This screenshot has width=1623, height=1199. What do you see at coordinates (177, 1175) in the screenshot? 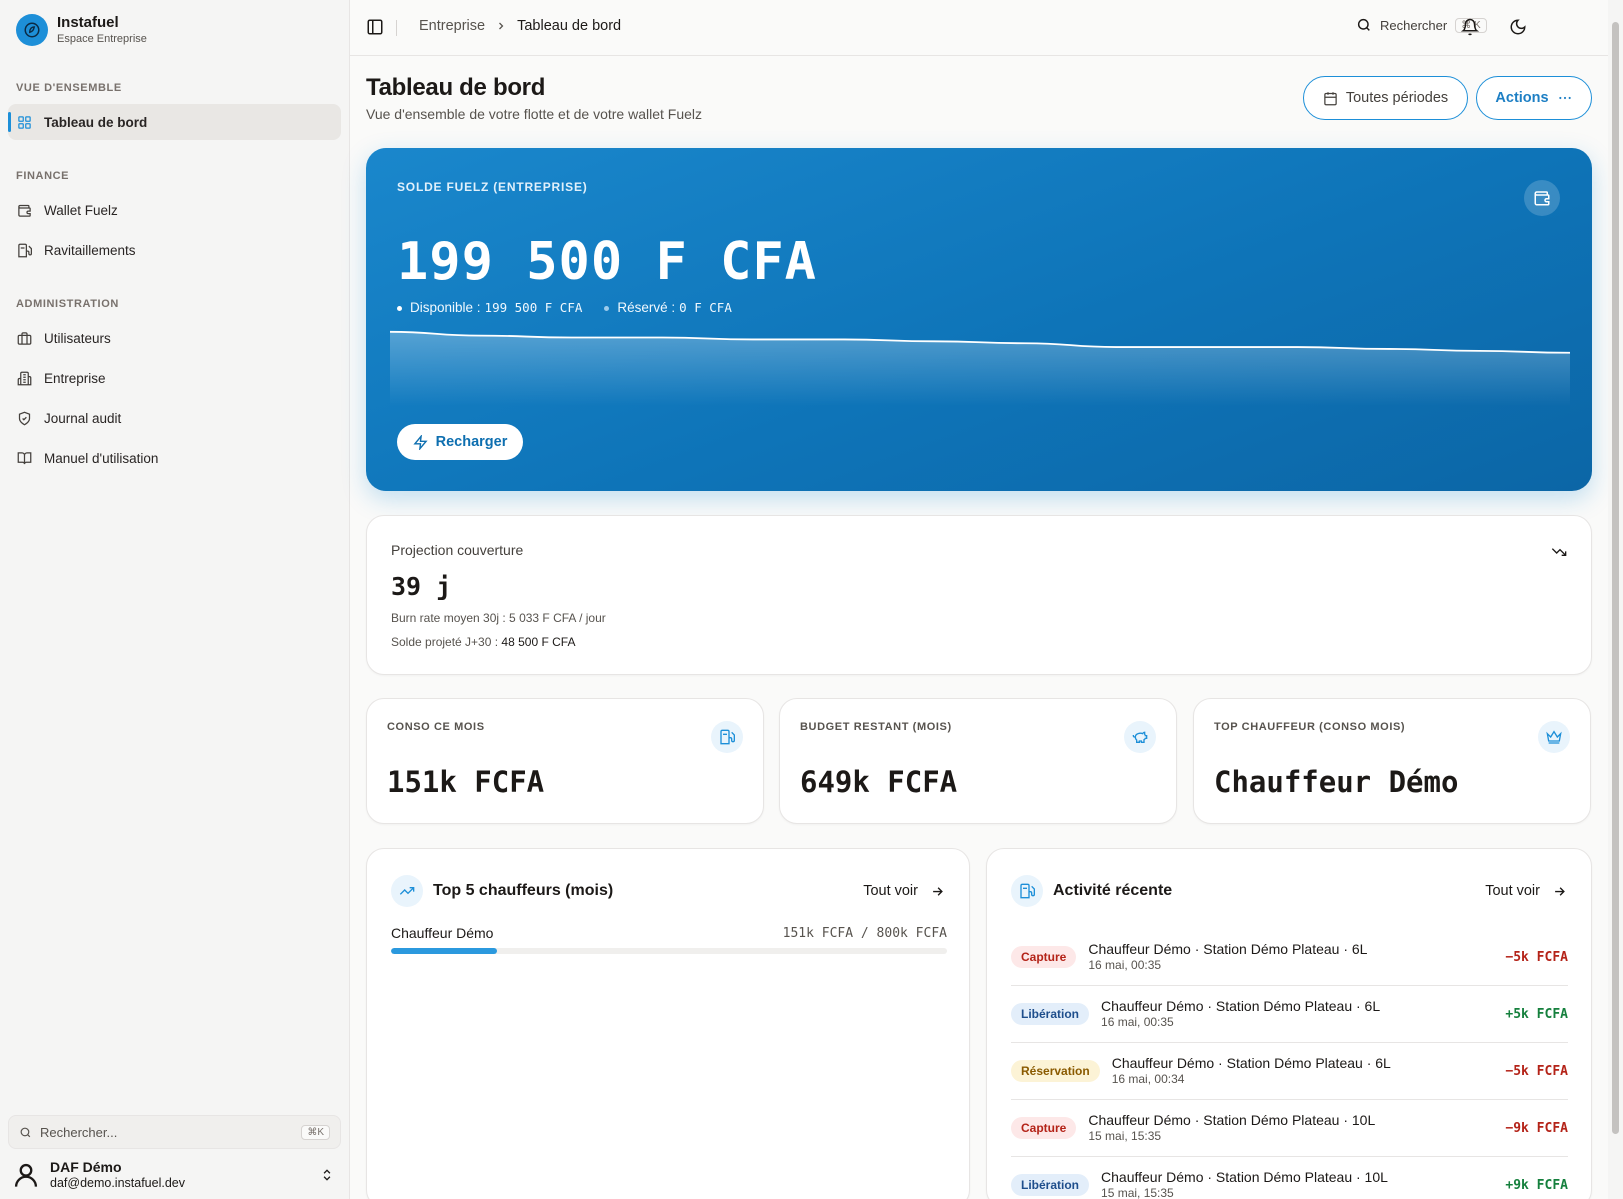
I see `user-menu: DAF Démo daf@demo.instafuel.dev` at bounding box center [177, 1175].